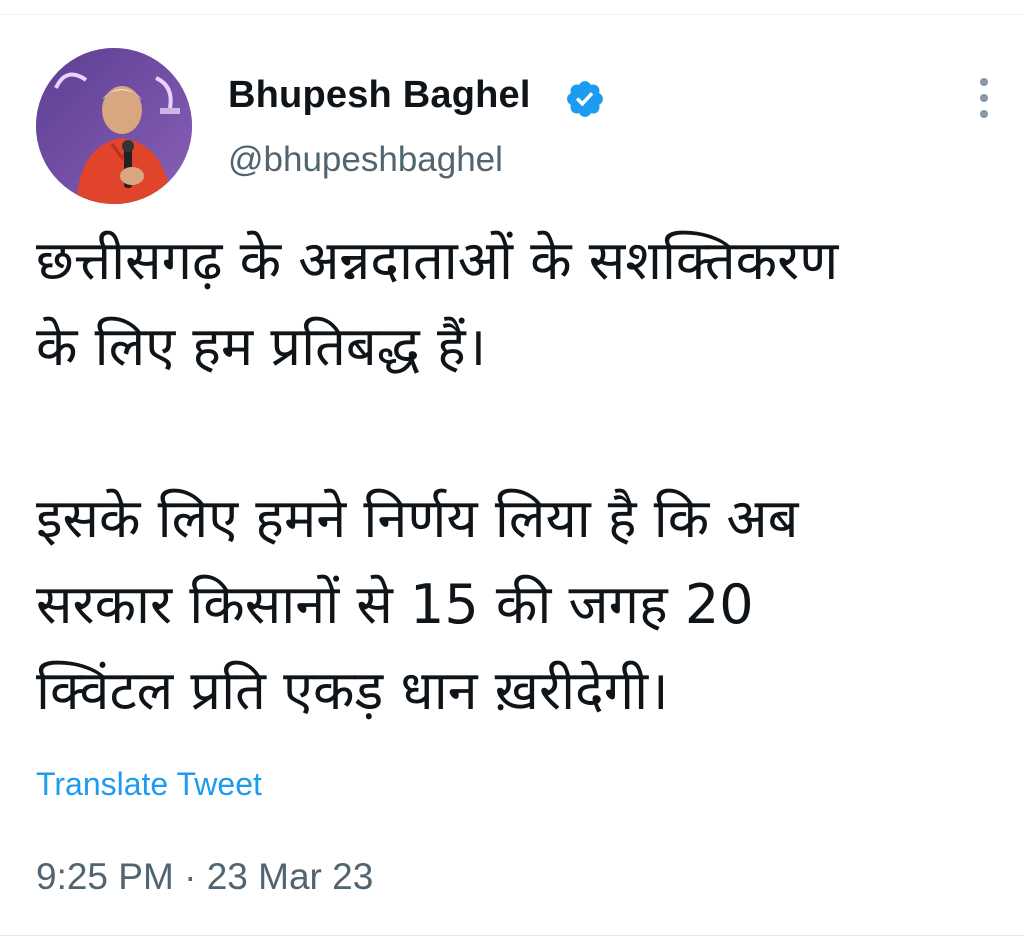  I want to click on tweet-text-line: इसके लिए हमने निर्णय लिया है कि अब, so click(417, 518).